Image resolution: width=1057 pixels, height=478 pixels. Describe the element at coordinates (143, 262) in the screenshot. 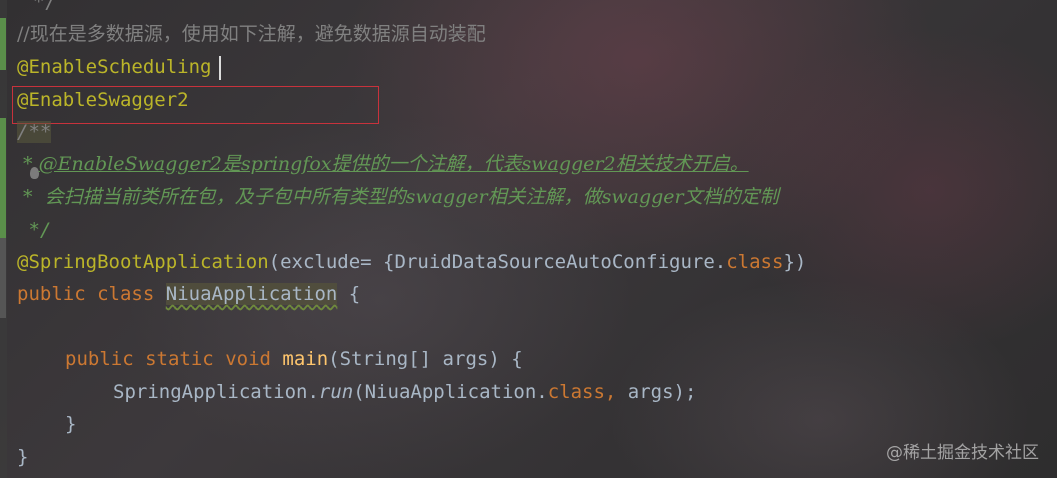

I see `spring-boot-application-annotation: @SpringBootApplication` at that location.